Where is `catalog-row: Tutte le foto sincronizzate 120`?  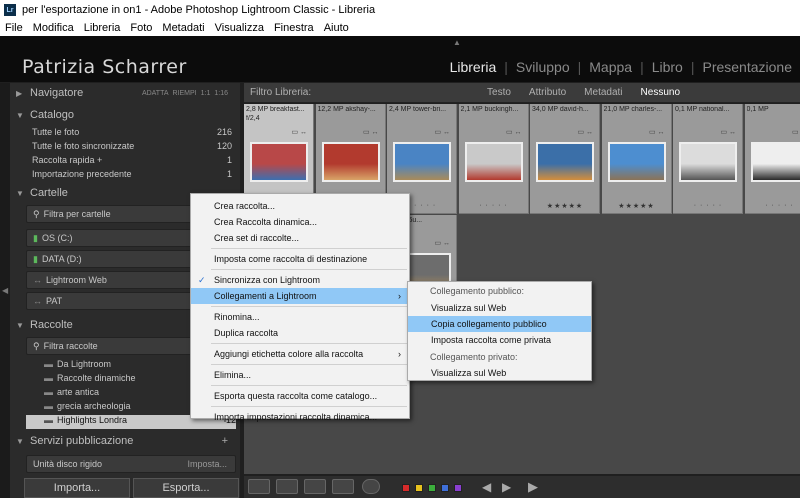 catalog-row: Tutte le foto sincronizzate 120 is located at coordinates (132, 148).